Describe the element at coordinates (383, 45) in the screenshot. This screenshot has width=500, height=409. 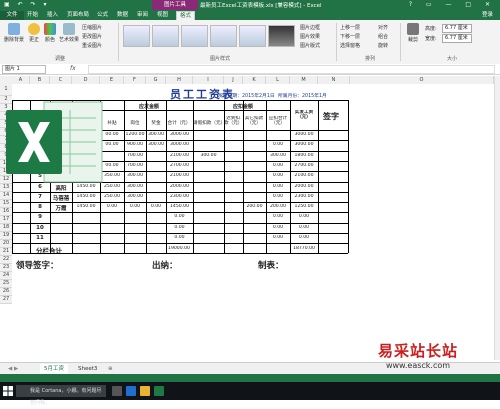
I see `rotate-button: 旋转` at that location.